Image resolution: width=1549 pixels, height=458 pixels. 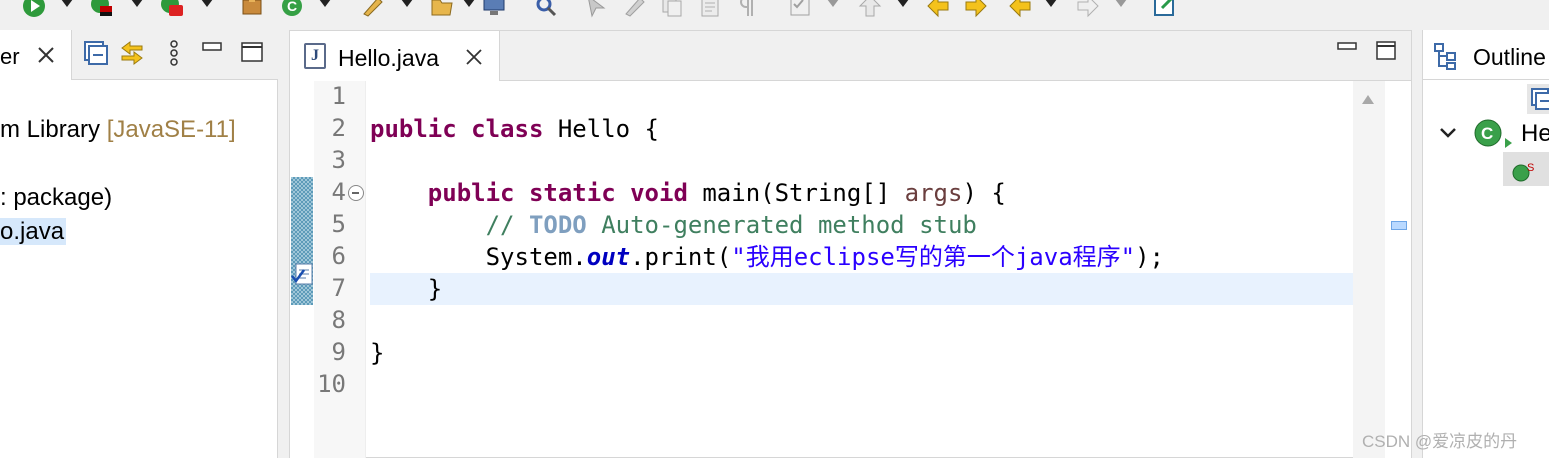 I want to click on editor-tab-hello-java: J Hello.java, so click(x=395, y=56).